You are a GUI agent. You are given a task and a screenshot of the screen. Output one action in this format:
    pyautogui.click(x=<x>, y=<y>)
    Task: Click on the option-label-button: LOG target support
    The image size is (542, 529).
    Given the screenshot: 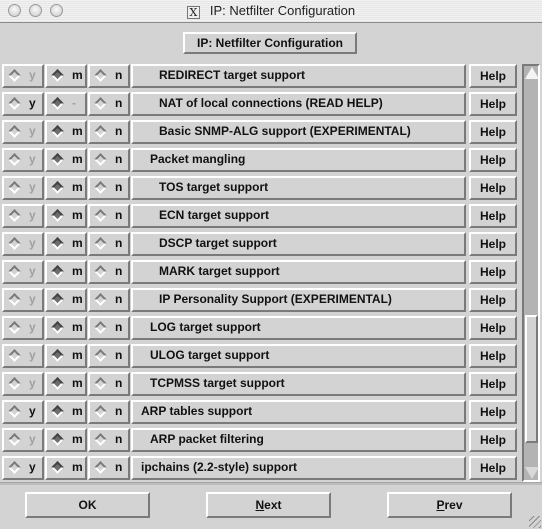 What is the action you would take?
    pyautogui.click(x=298, y=328)
    